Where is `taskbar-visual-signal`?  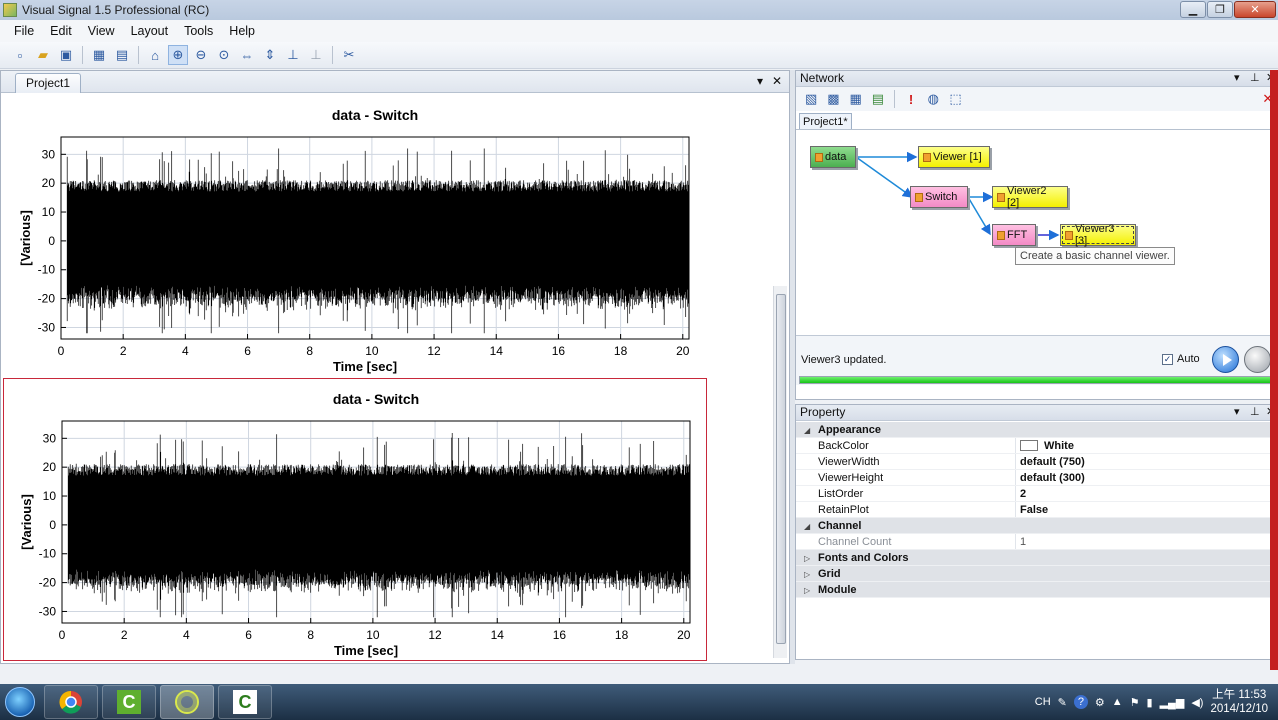 taskbar-visual-signal is located at coordinates (187, 702).